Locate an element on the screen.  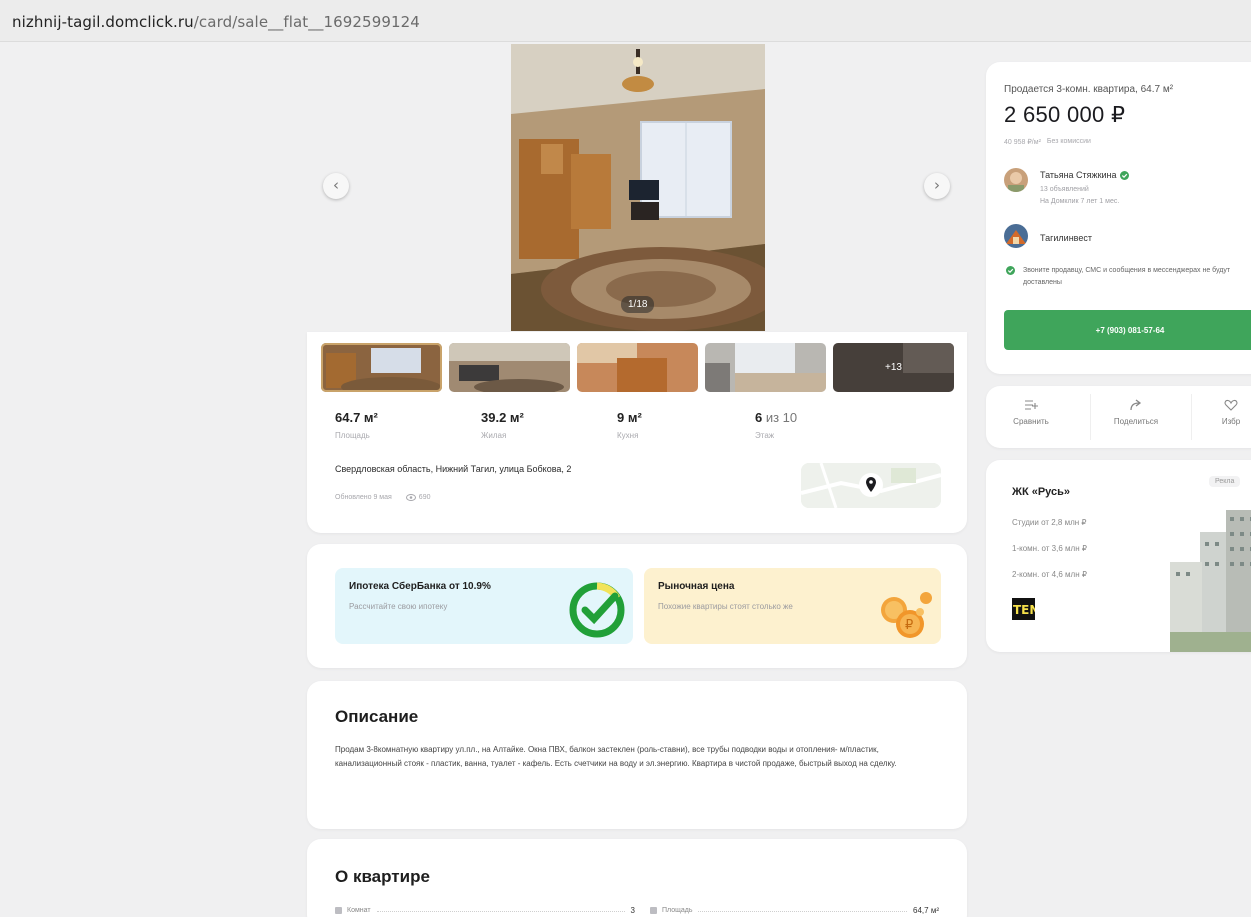
sberbank-logo-icon is located at coordinates (597, 610).